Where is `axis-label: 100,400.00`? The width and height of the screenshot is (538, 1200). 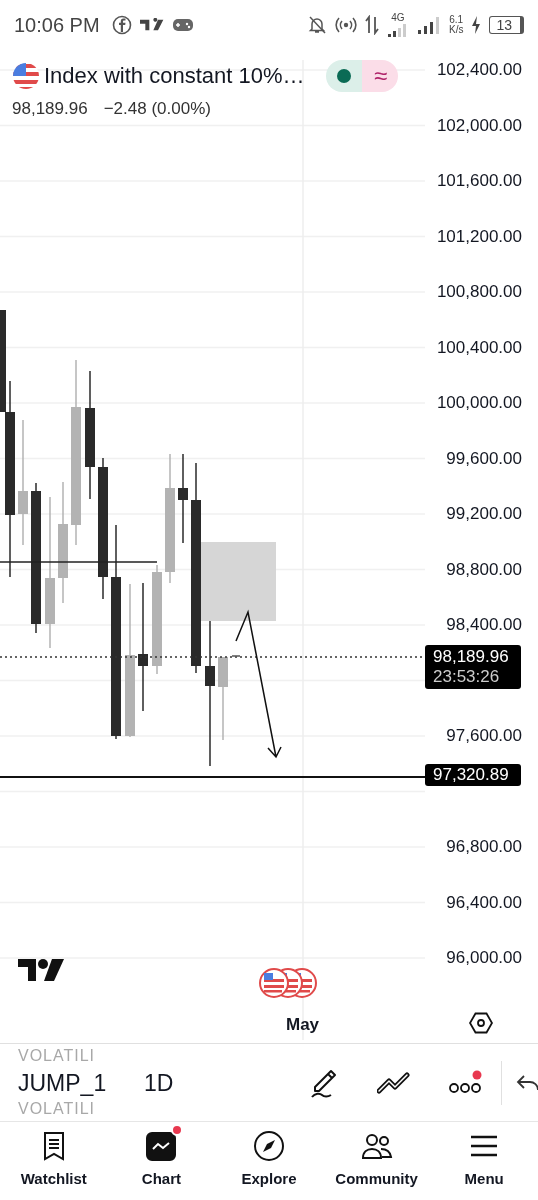 axis-label: 100,400.00 is located at coordinates (479, 347).